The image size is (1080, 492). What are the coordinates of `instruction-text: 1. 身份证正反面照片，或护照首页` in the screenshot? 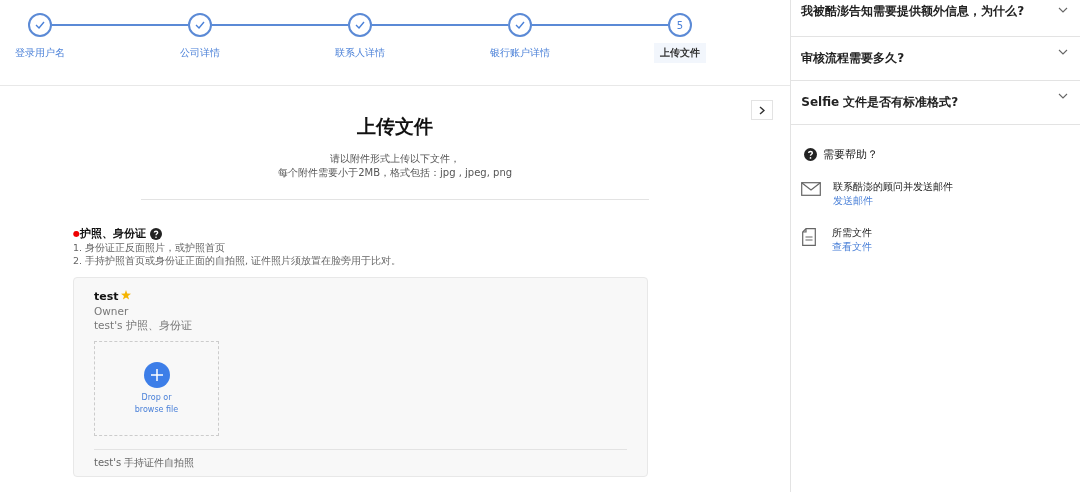 It's located at (150, 247).